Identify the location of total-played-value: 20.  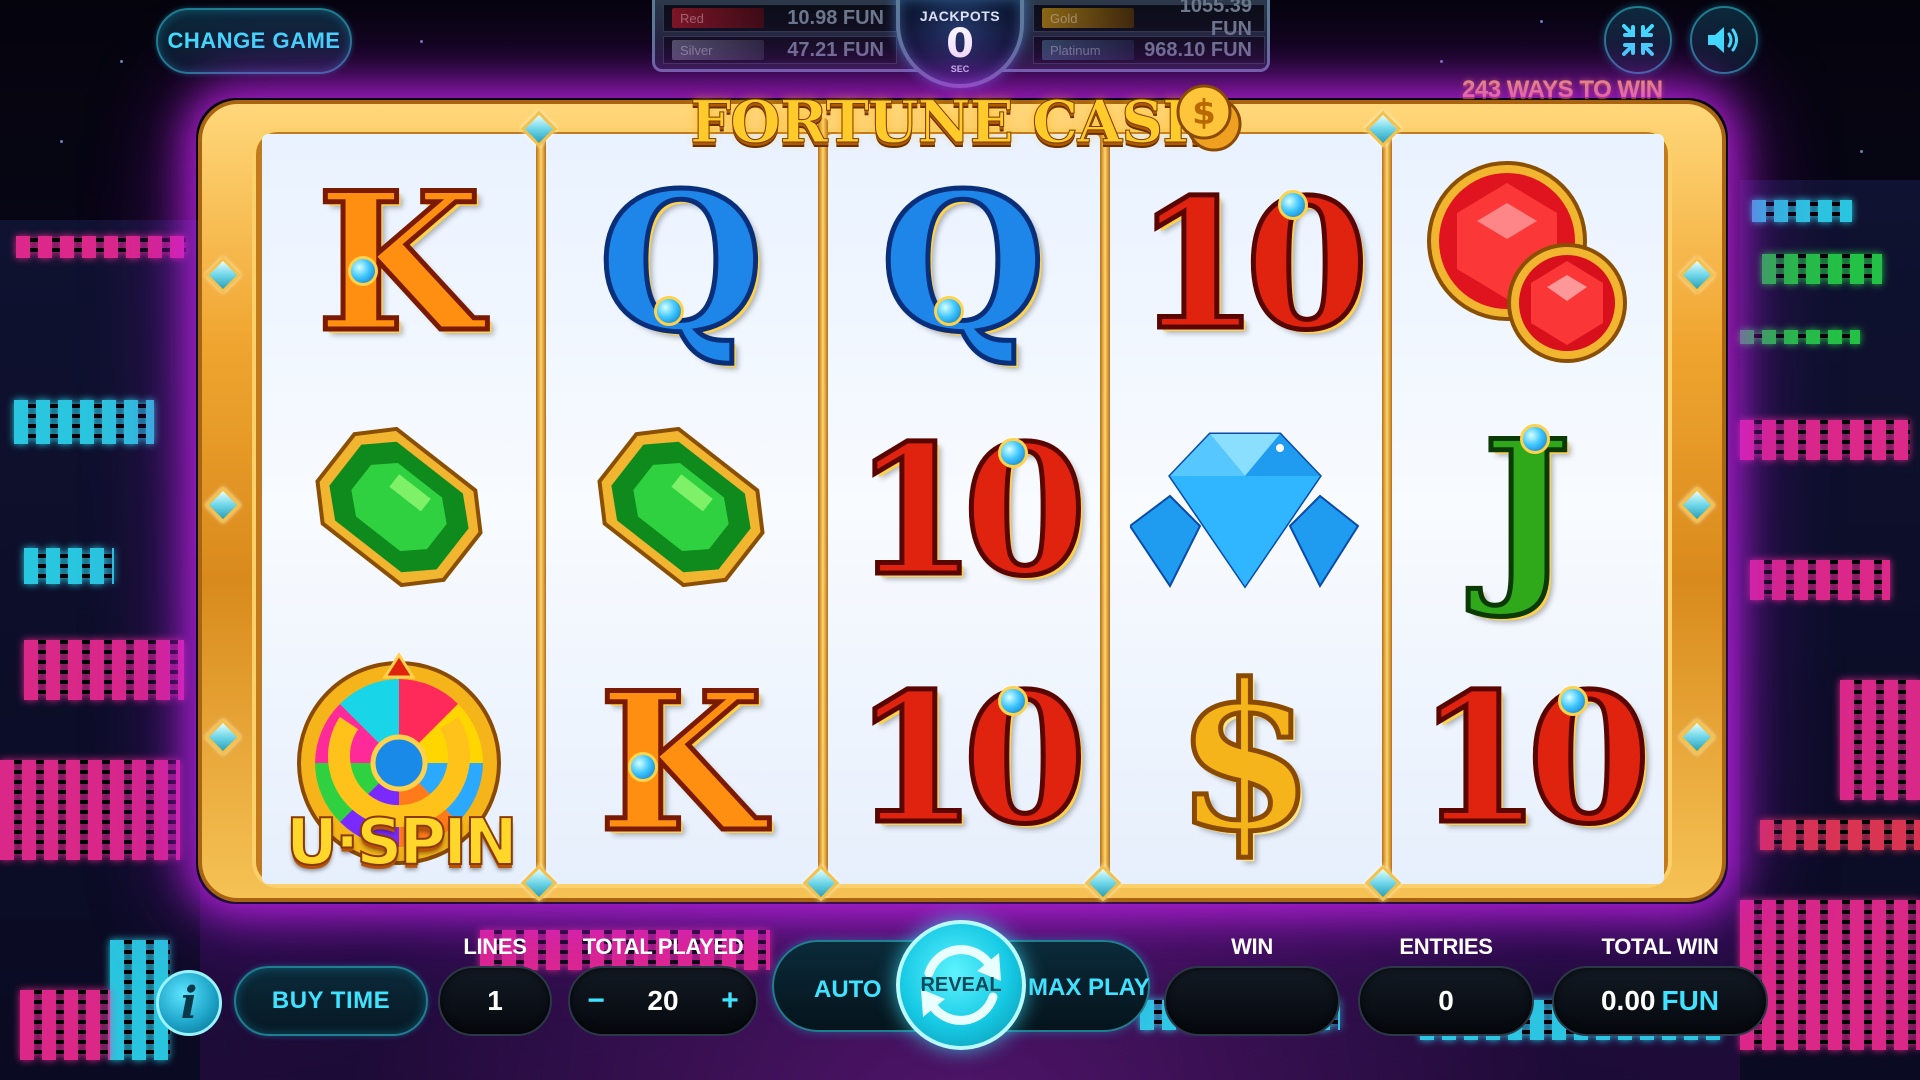
(663, 1000).